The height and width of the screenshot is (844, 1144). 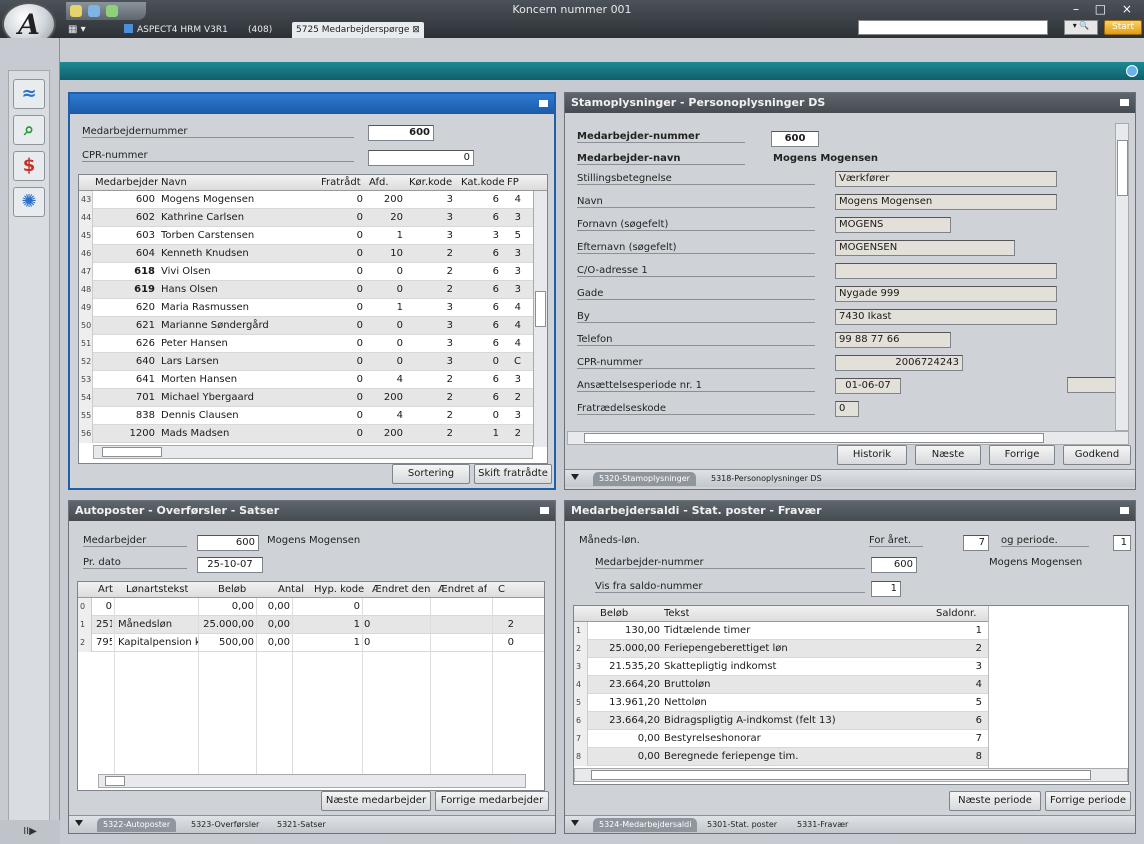 What do you see at coordinates (995, 801) in the screenshot?
I see `next-period-button: Næste periode` at bounding box center [995, 801].